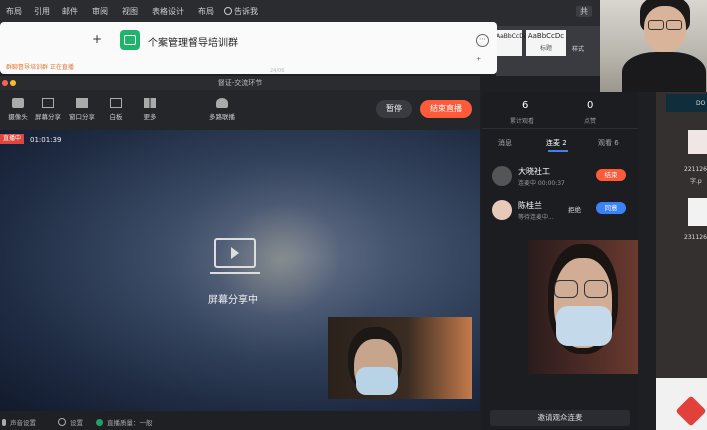 Image resolution: width=707 pixels, height=430 pixels. What do you see at coordinates (193, 41) in the screenshot?
I see `group-title: 个案管理督导培训群` at bounding box center [193, 41].